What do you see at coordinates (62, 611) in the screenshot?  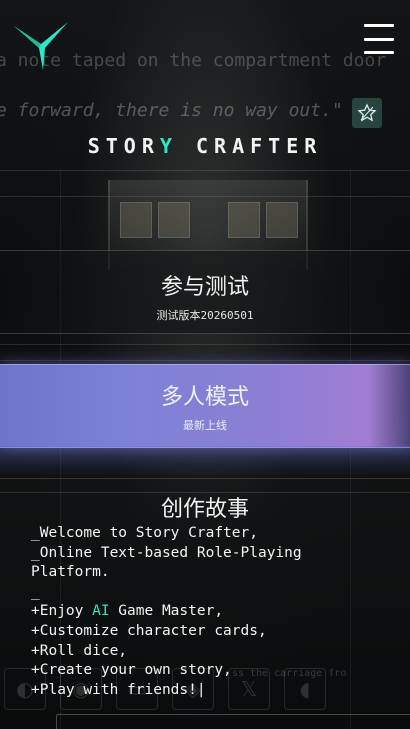 I see `terminal-line: +Enjoy` at bounding box center [62, 611].